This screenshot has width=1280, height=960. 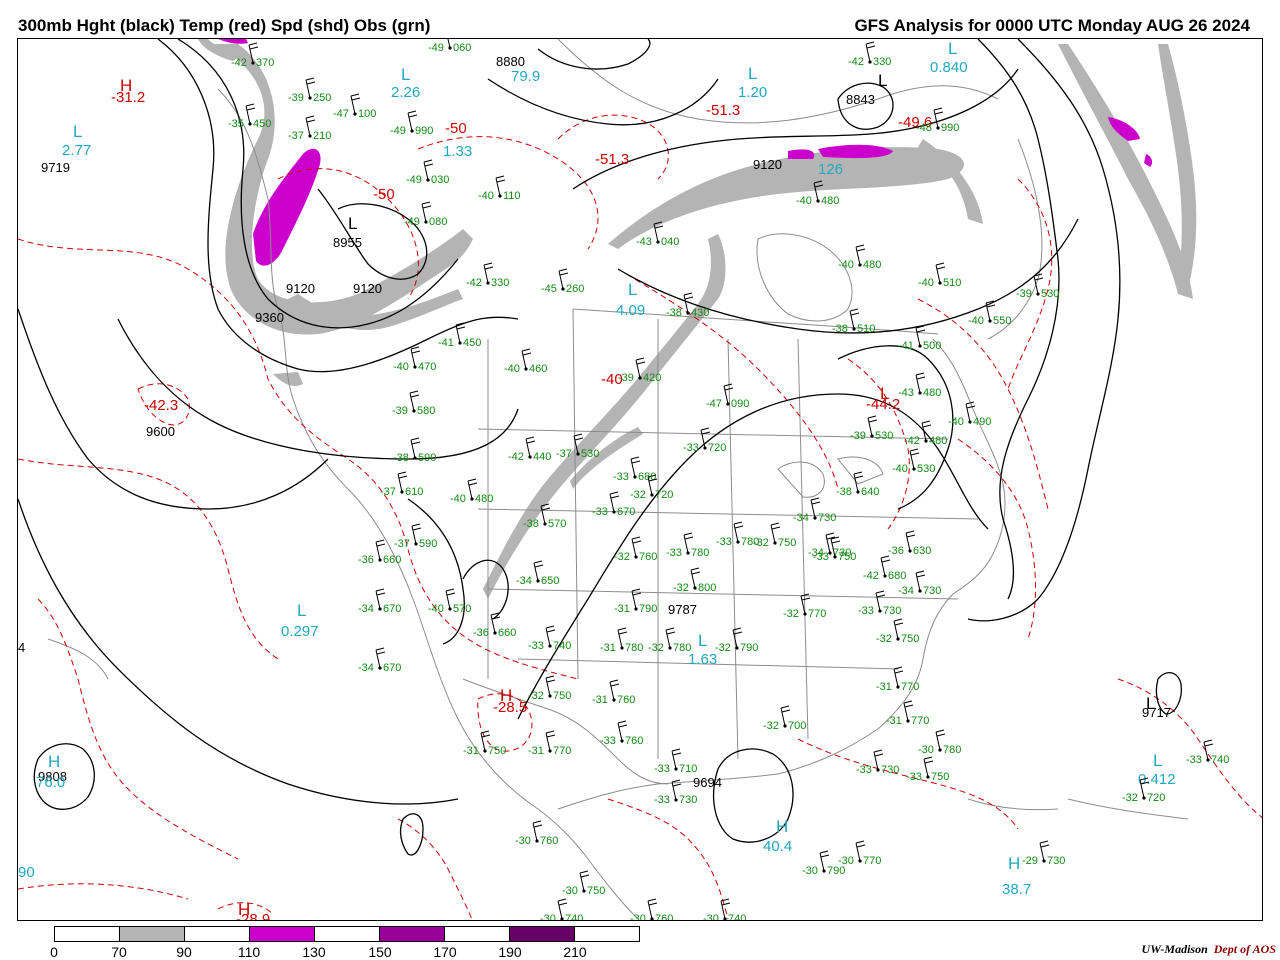 What do you see at coordinates (982, 422) in the screenshot?
I see `station-height: 490` at bounding box center [982, 422].